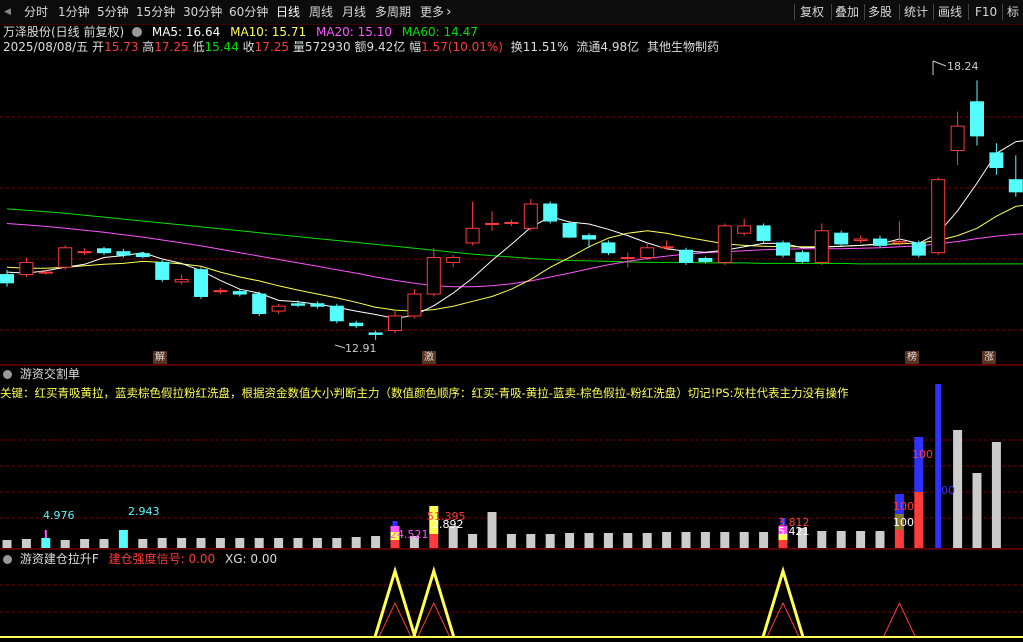 The image size is (1023, 642). I want to click on panel3-title: 游资建仓拉升F, so click(59, 559).